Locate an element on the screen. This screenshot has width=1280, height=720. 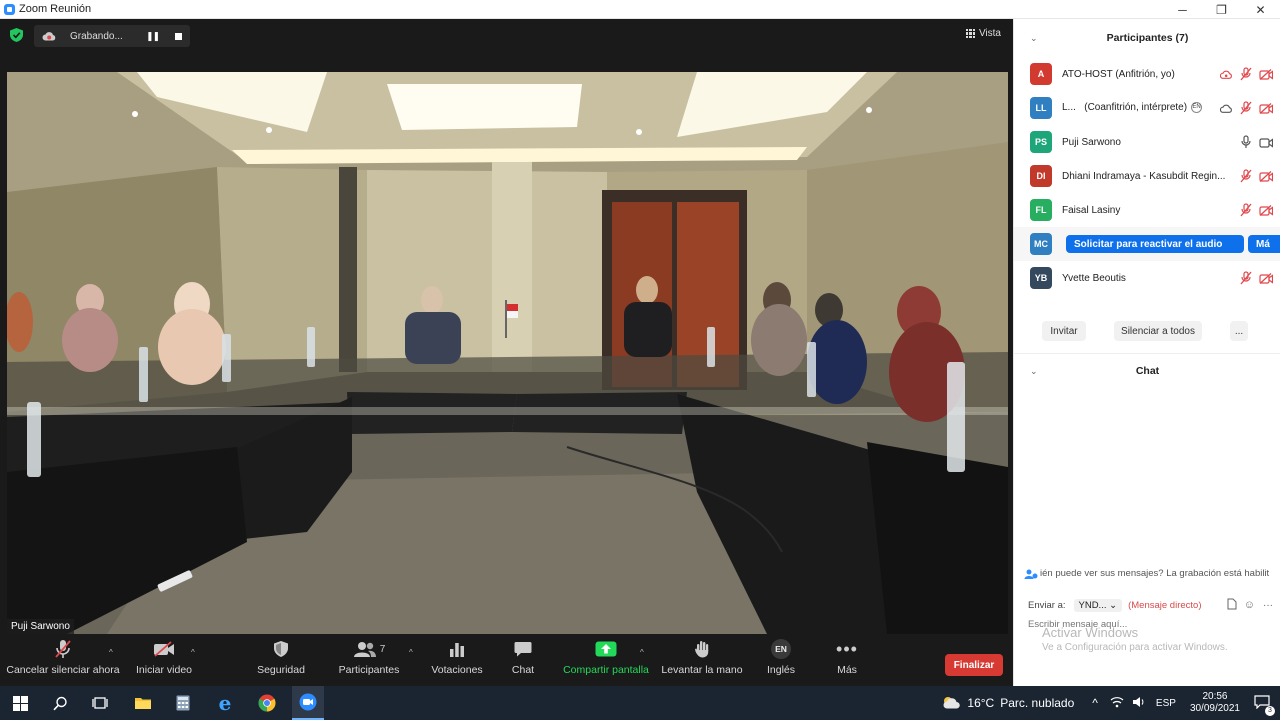
chat-header: ⌄ Chat is located at coordinates (1147, 371).